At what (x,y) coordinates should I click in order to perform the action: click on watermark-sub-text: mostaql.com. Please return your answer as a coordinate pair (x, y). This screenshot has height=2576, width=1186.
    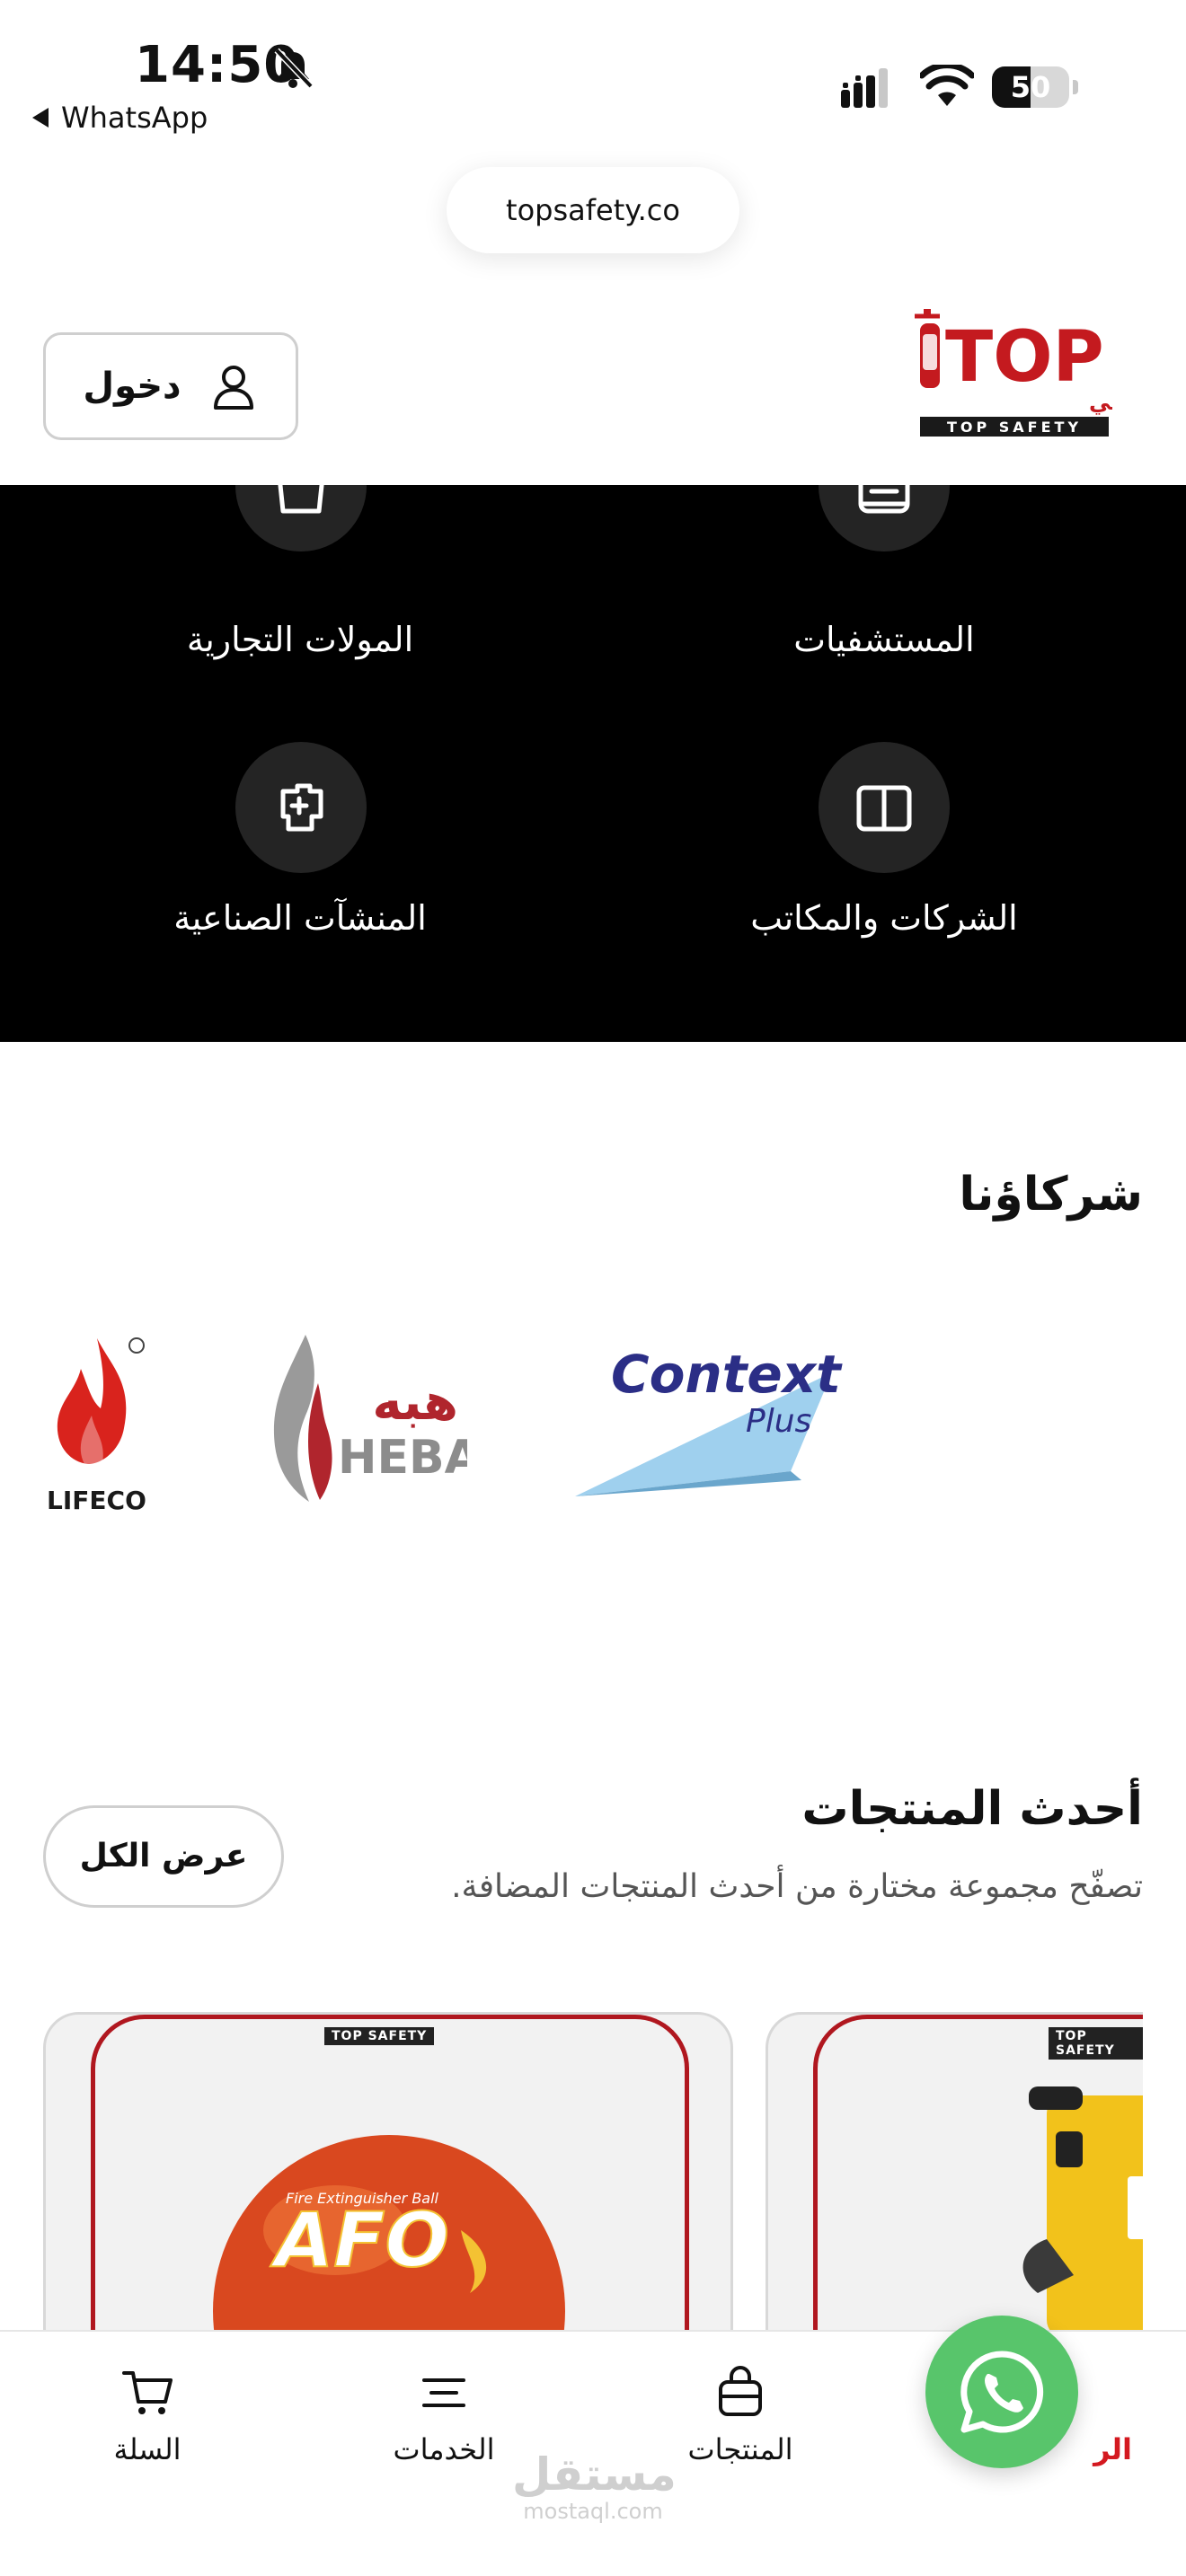
    Looking at the image, I should click on (593, 2511).